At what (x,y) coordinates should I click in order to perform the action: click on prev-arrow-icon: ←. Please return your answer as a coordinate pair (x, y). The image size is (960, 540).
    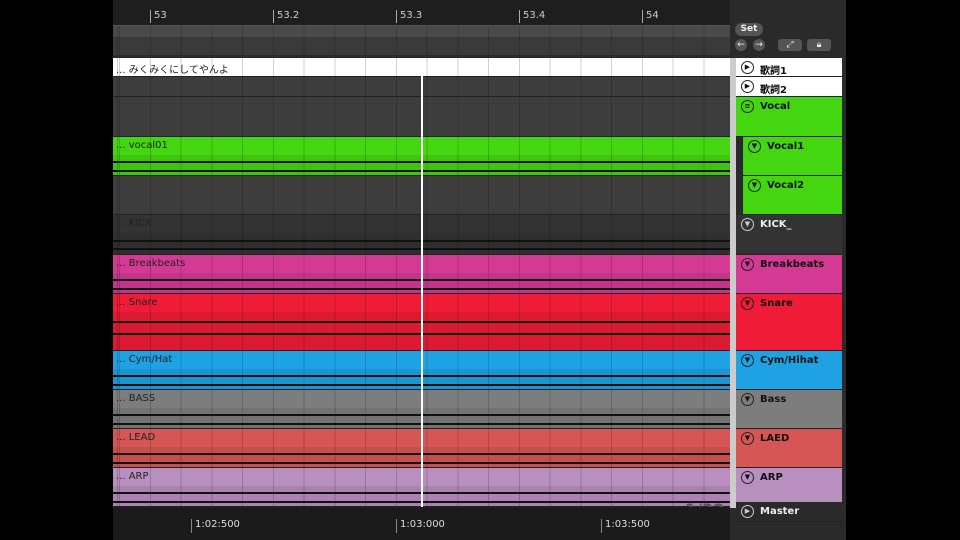
    Looking at the image, I should click on (741, 45).